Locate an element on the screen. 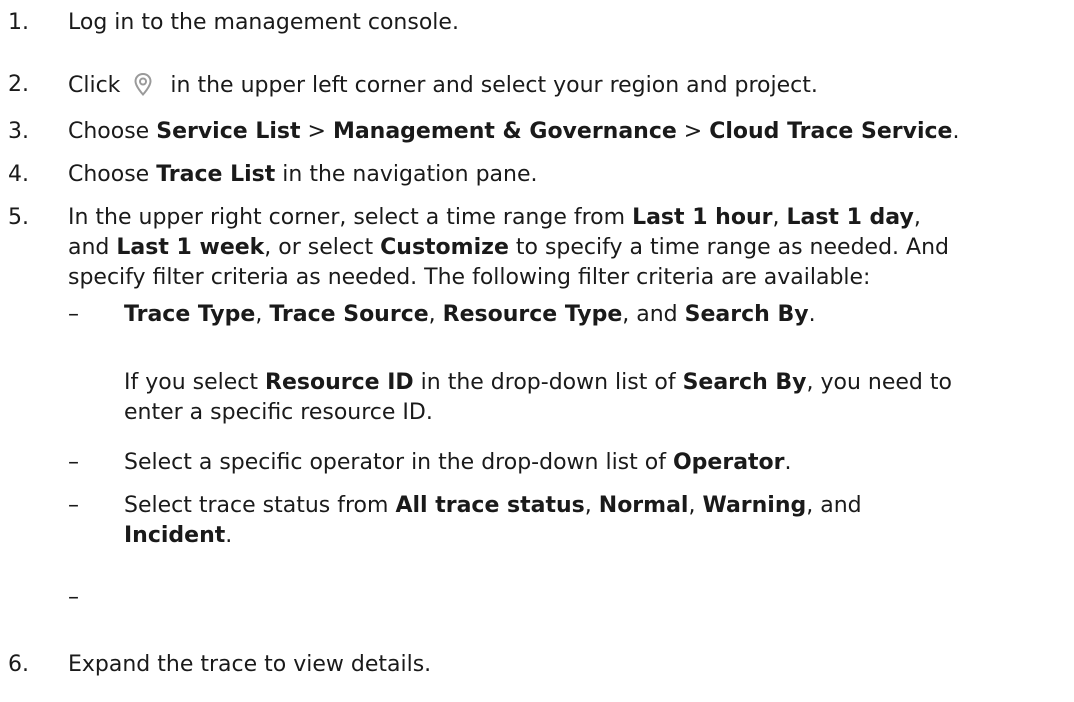 This screenshot has height=702, width=1074. text-run: and is located at coordinates (92, 247).